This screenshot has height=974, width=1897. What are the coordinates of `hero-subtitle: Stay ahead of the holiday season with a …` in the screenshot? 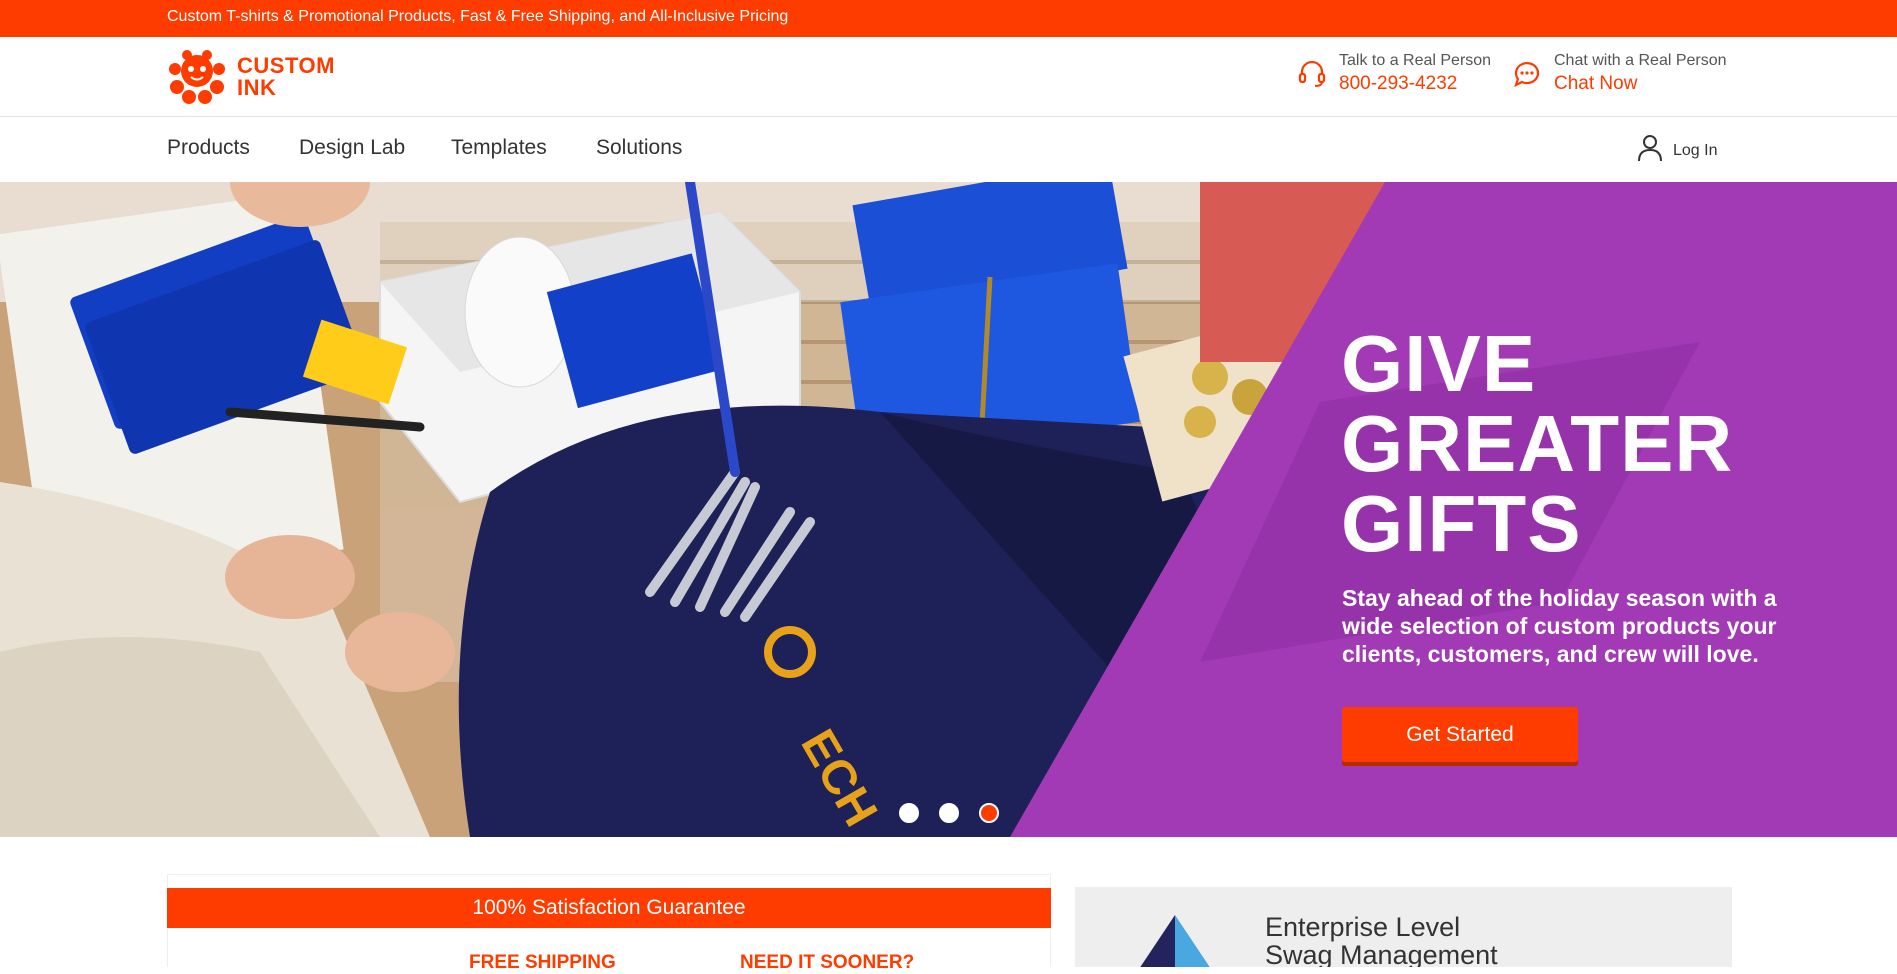 It's located at (1559, 626).